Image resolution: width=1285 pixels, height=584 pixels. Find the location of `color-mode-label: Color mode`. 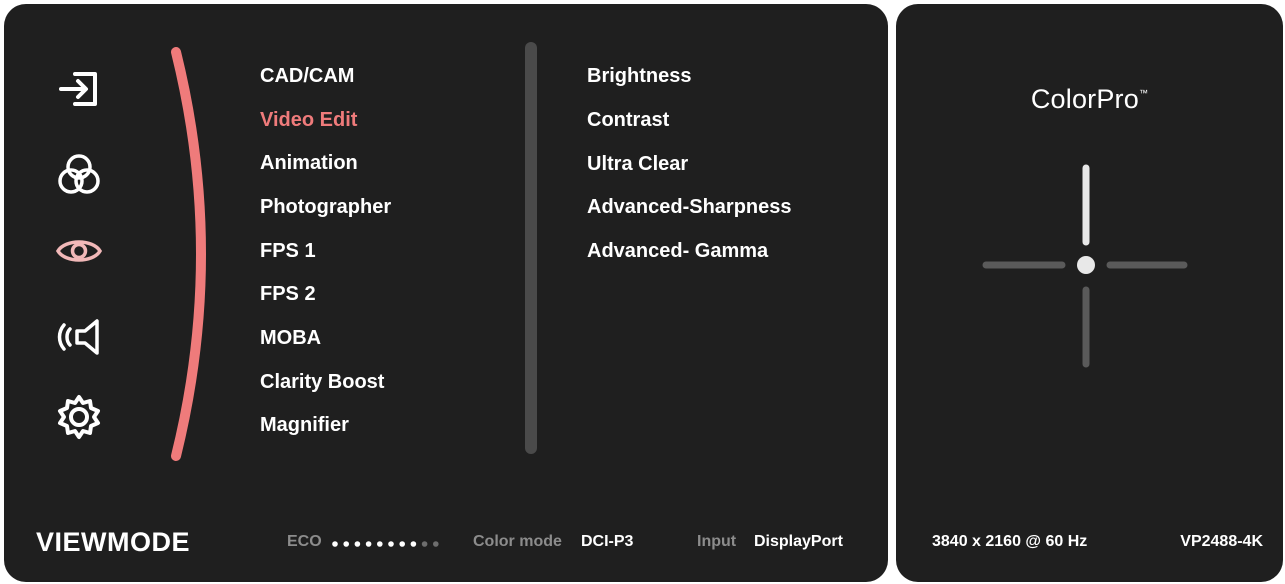

color-mode-label: Color mode is located at coordinates (517, 541).